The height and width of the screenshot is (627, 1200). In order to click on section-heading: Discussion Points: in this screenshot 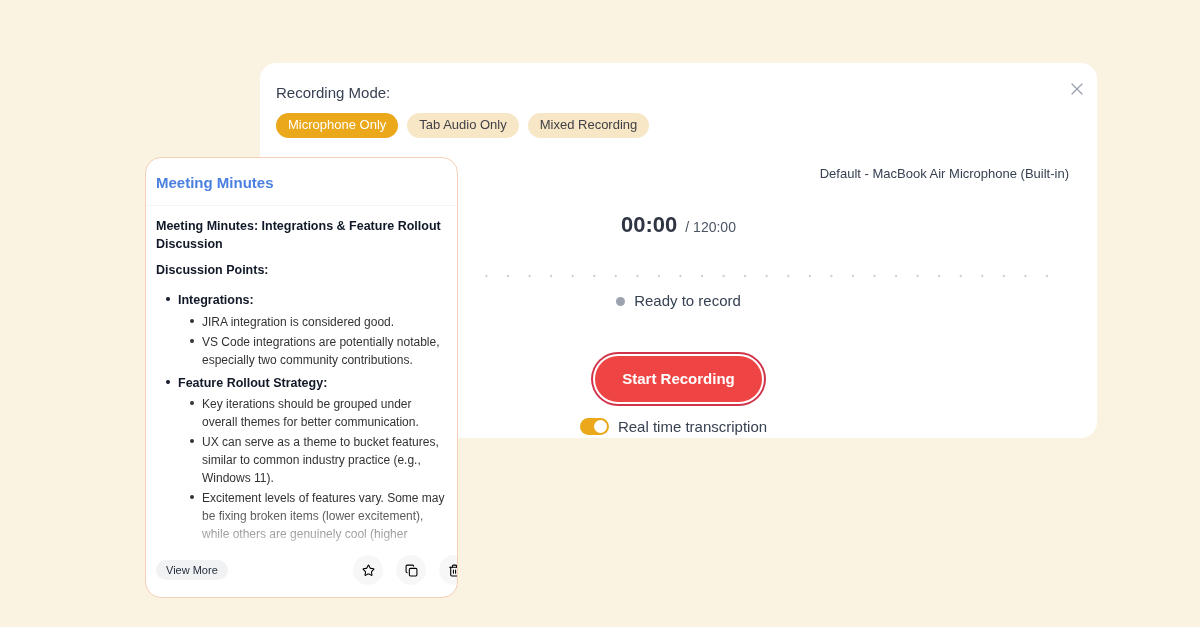, I will do `click(213, 270)`.